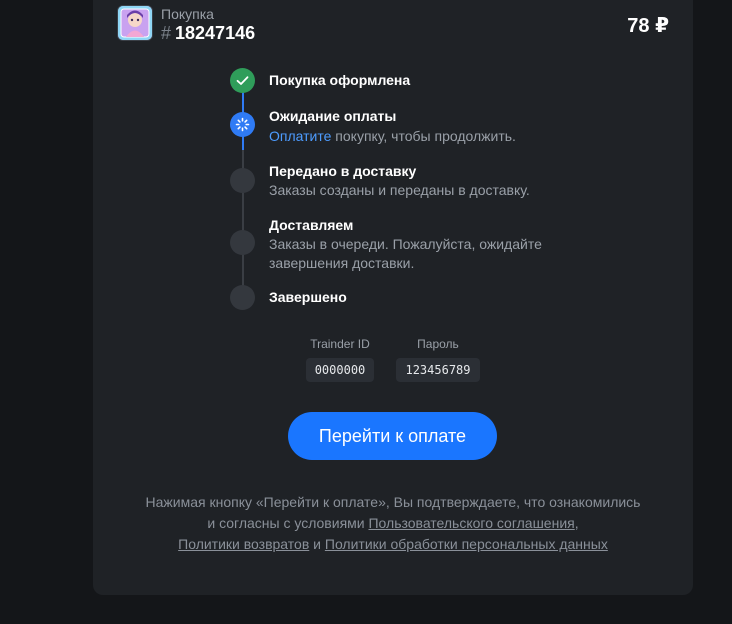  I want to click on order-number: #18247146, so click(208, 33).